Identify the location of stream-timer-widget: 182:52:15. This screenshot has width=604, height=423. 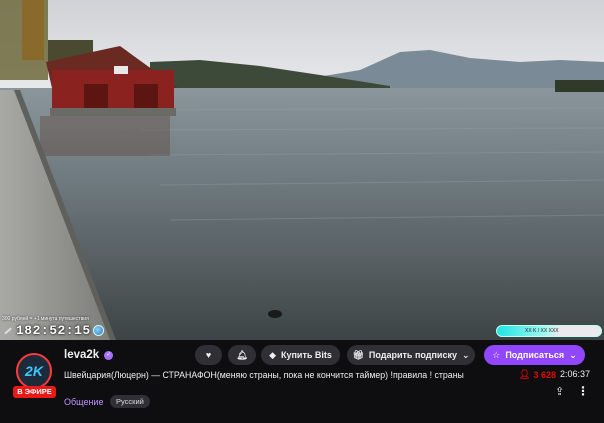
(54, 330).